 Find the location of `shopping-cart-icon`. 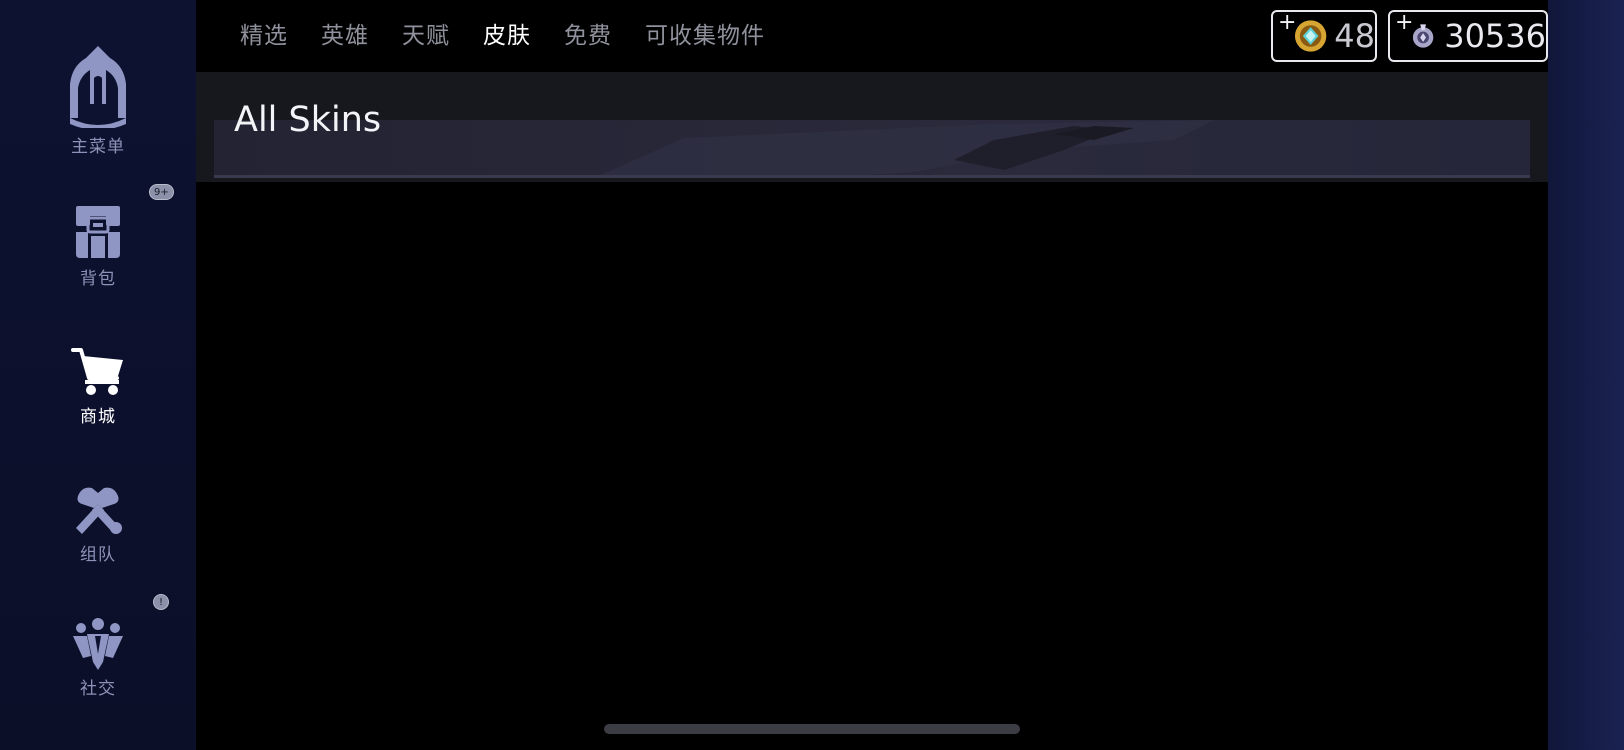

shopping-cart-icon is located at coordinates (97, 371).